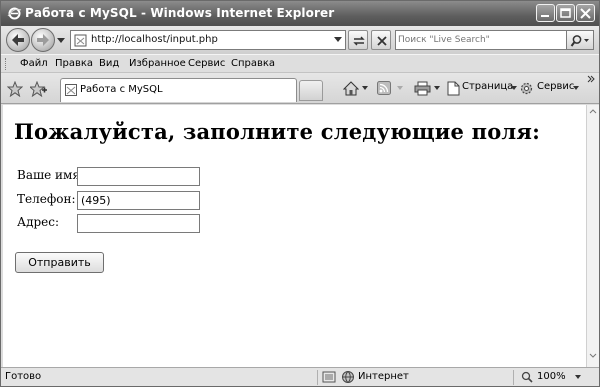 The width and height of the screenshot is (600, 387). I want to click on scroll-up-icon, so click(593, 111).